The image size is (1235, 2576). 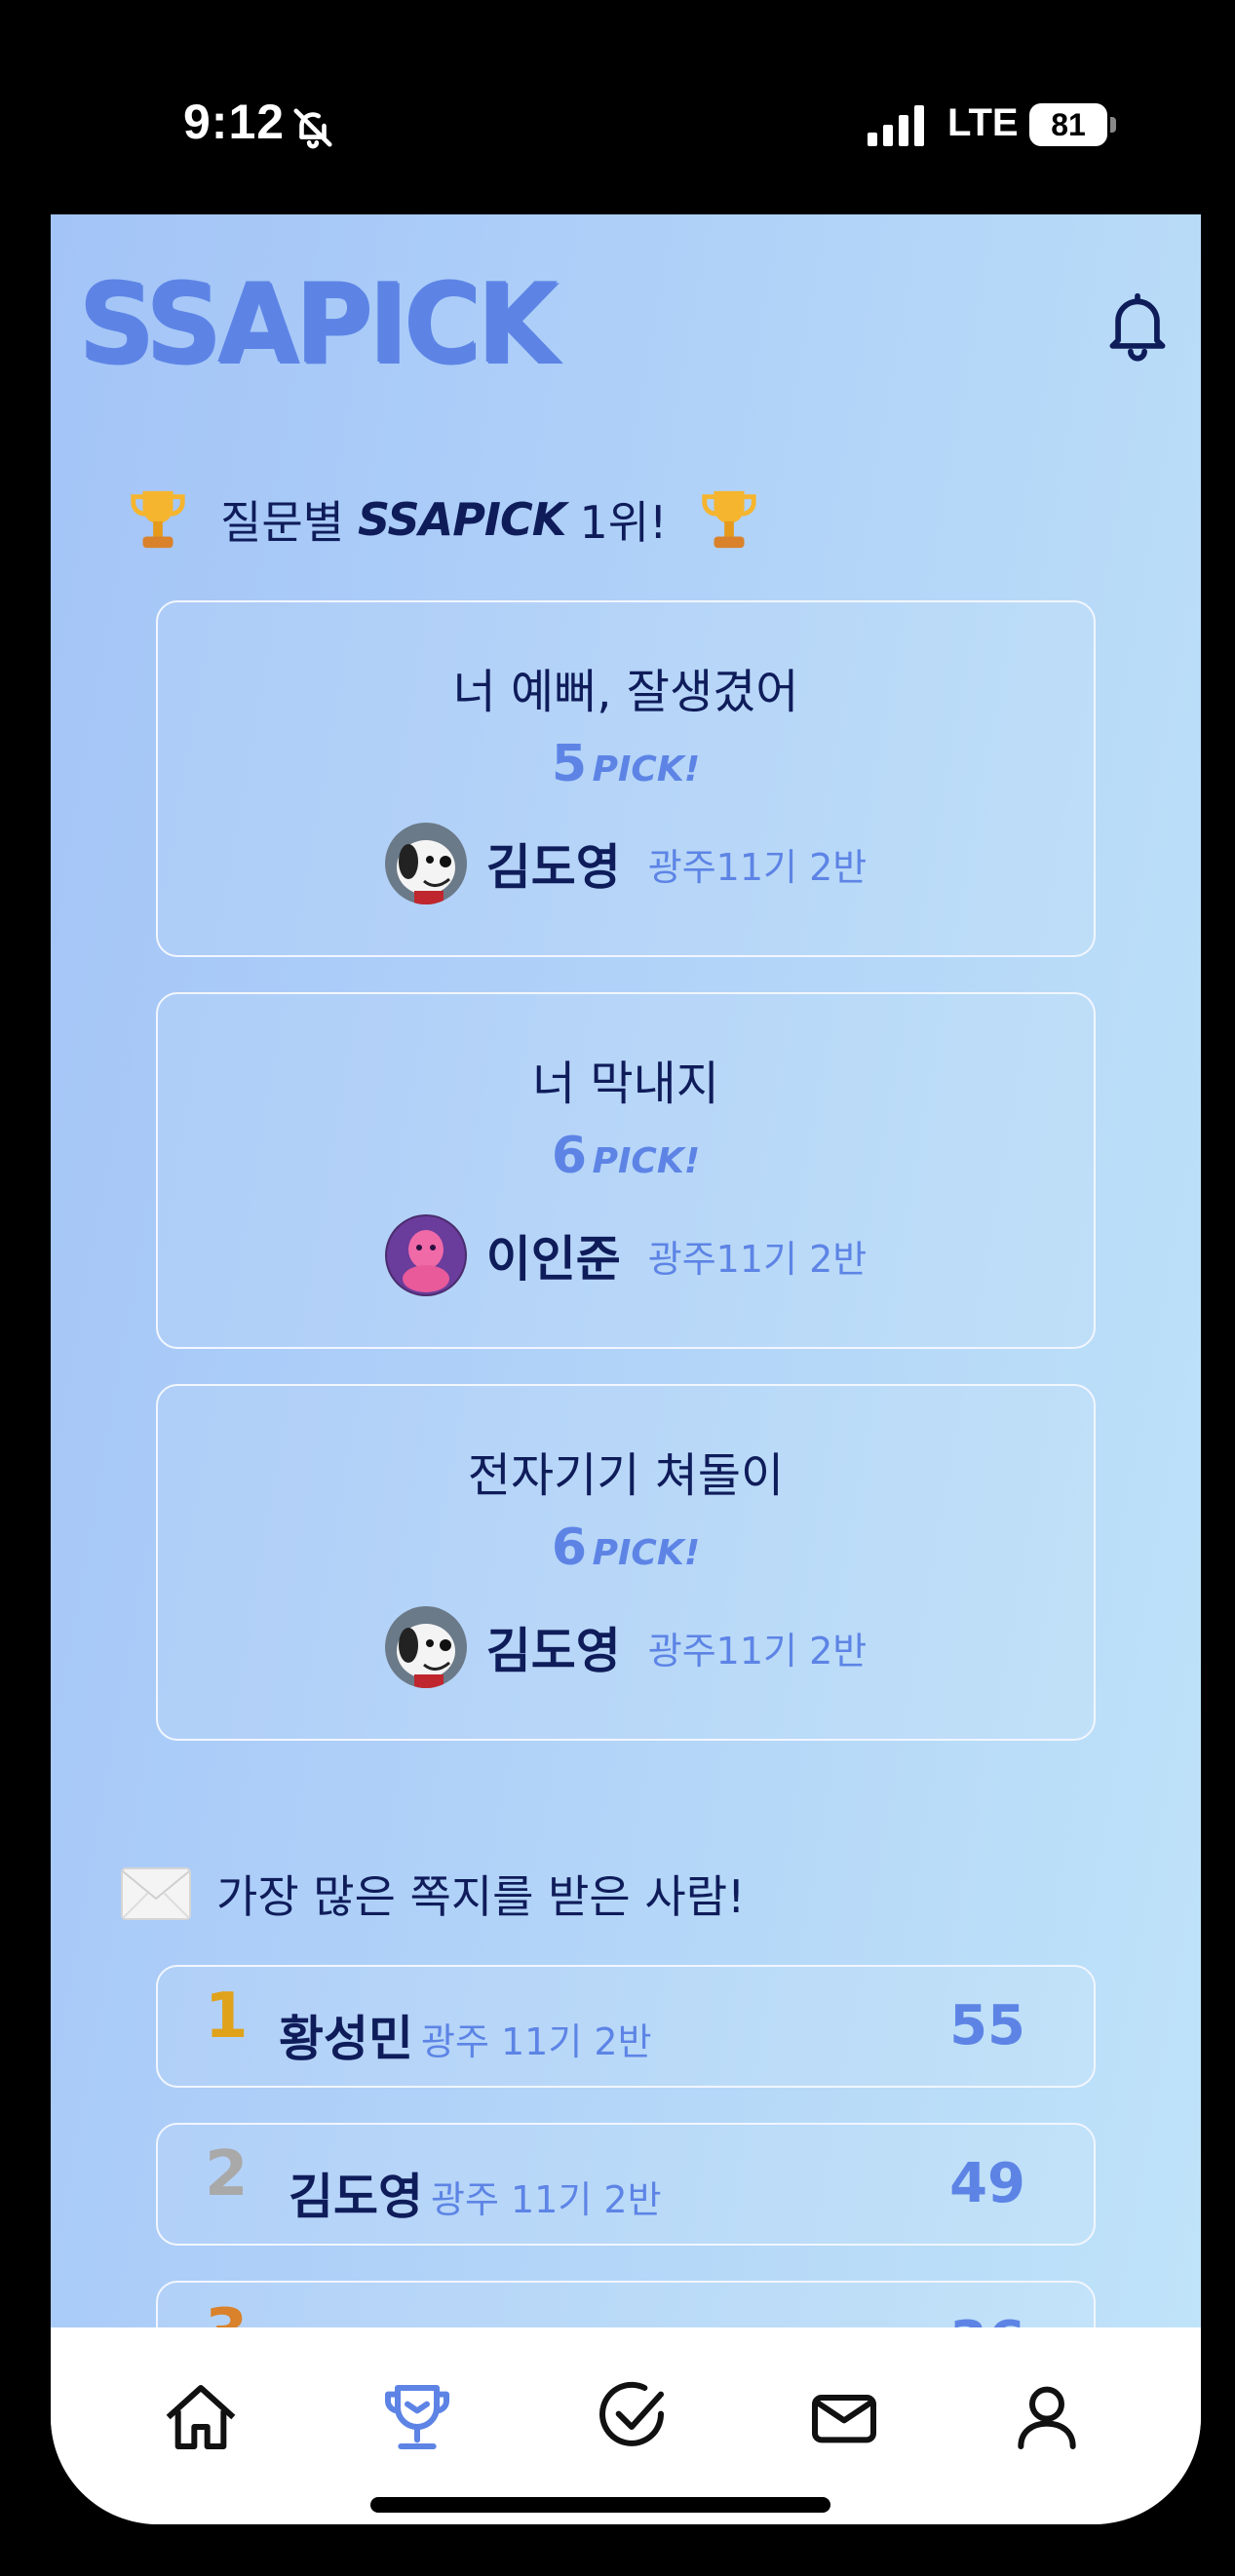 What do you see at coordinates (1068, 124) in the screenshot?
I see `battery-indicator: 81` at bounding box center [1068, 124].